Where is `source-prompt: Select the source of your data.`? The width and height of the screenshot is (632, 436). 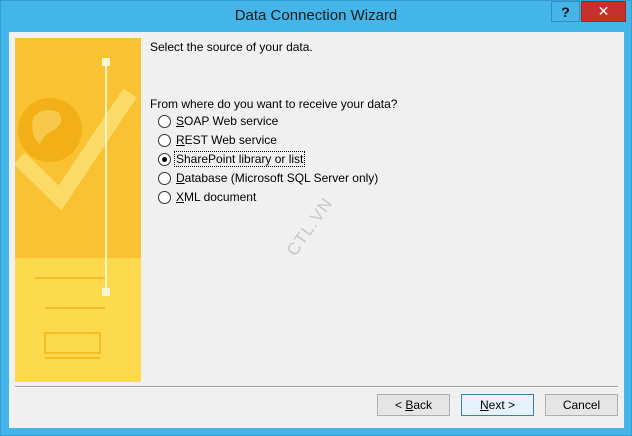 source-prompt: Select the source of your data. is located at coordinates (231, 47).